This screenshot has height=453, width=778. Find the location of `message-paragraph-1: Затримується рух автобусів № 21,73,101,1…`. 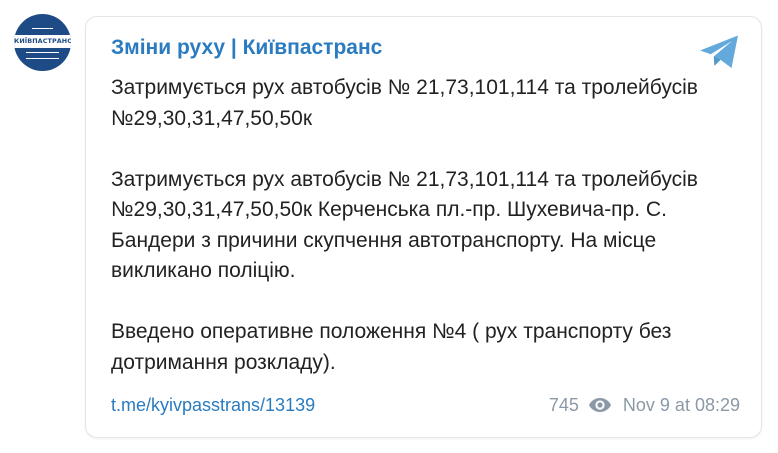

message-paragraph-1: Затримується рух автобусів № 21,73,101,1… is located at coordinates (404, 103).